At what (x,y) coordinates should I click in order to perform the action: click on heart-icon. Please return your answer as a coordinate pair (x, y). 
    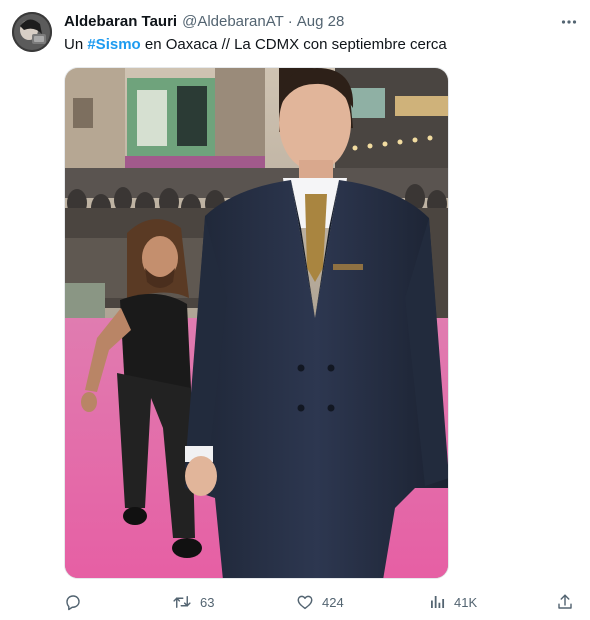
    Looking at the image, I should click on (305, 602).